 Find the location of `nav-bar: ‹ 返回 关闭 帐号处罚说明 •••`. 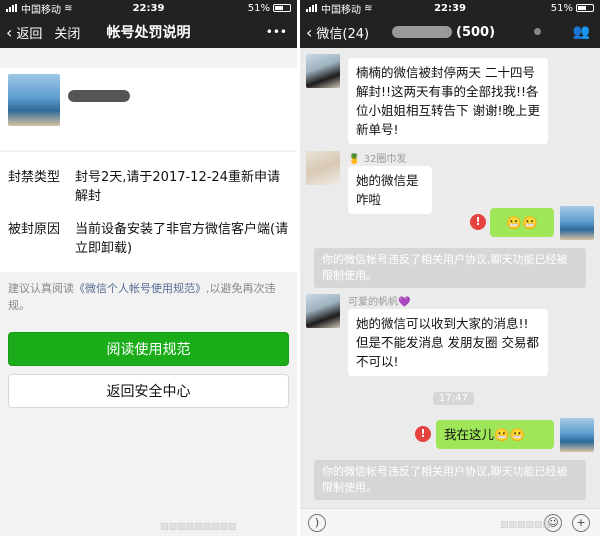

nav-bar: ‹ 返回 关闭 帐号处罚说明 ••• is located at coordinates (148, 32).